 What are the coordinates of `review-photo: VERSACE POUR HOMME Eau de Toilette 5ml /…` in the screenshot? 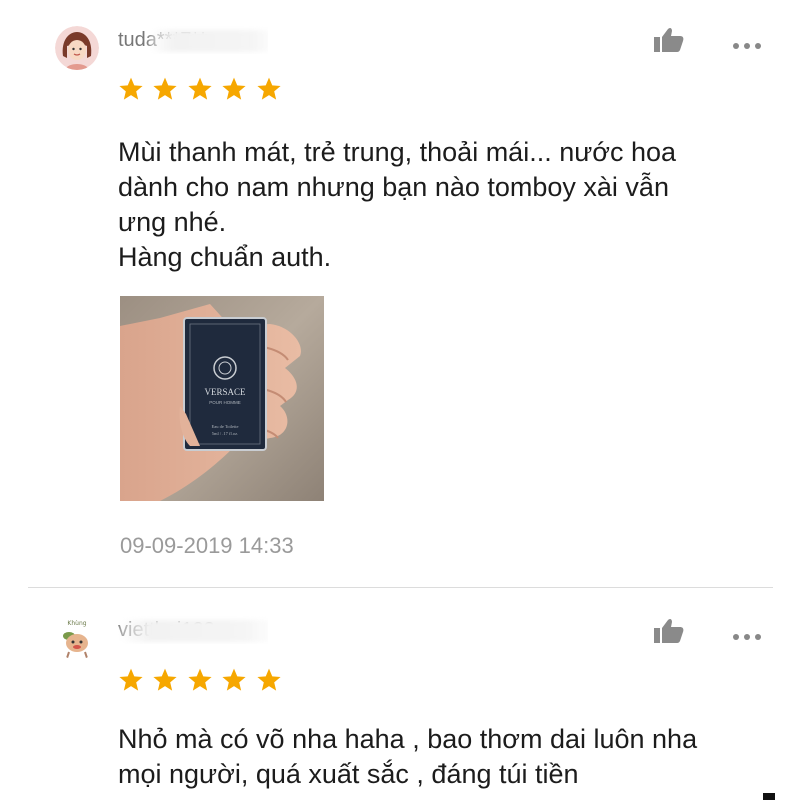 It's located at (222, 398).